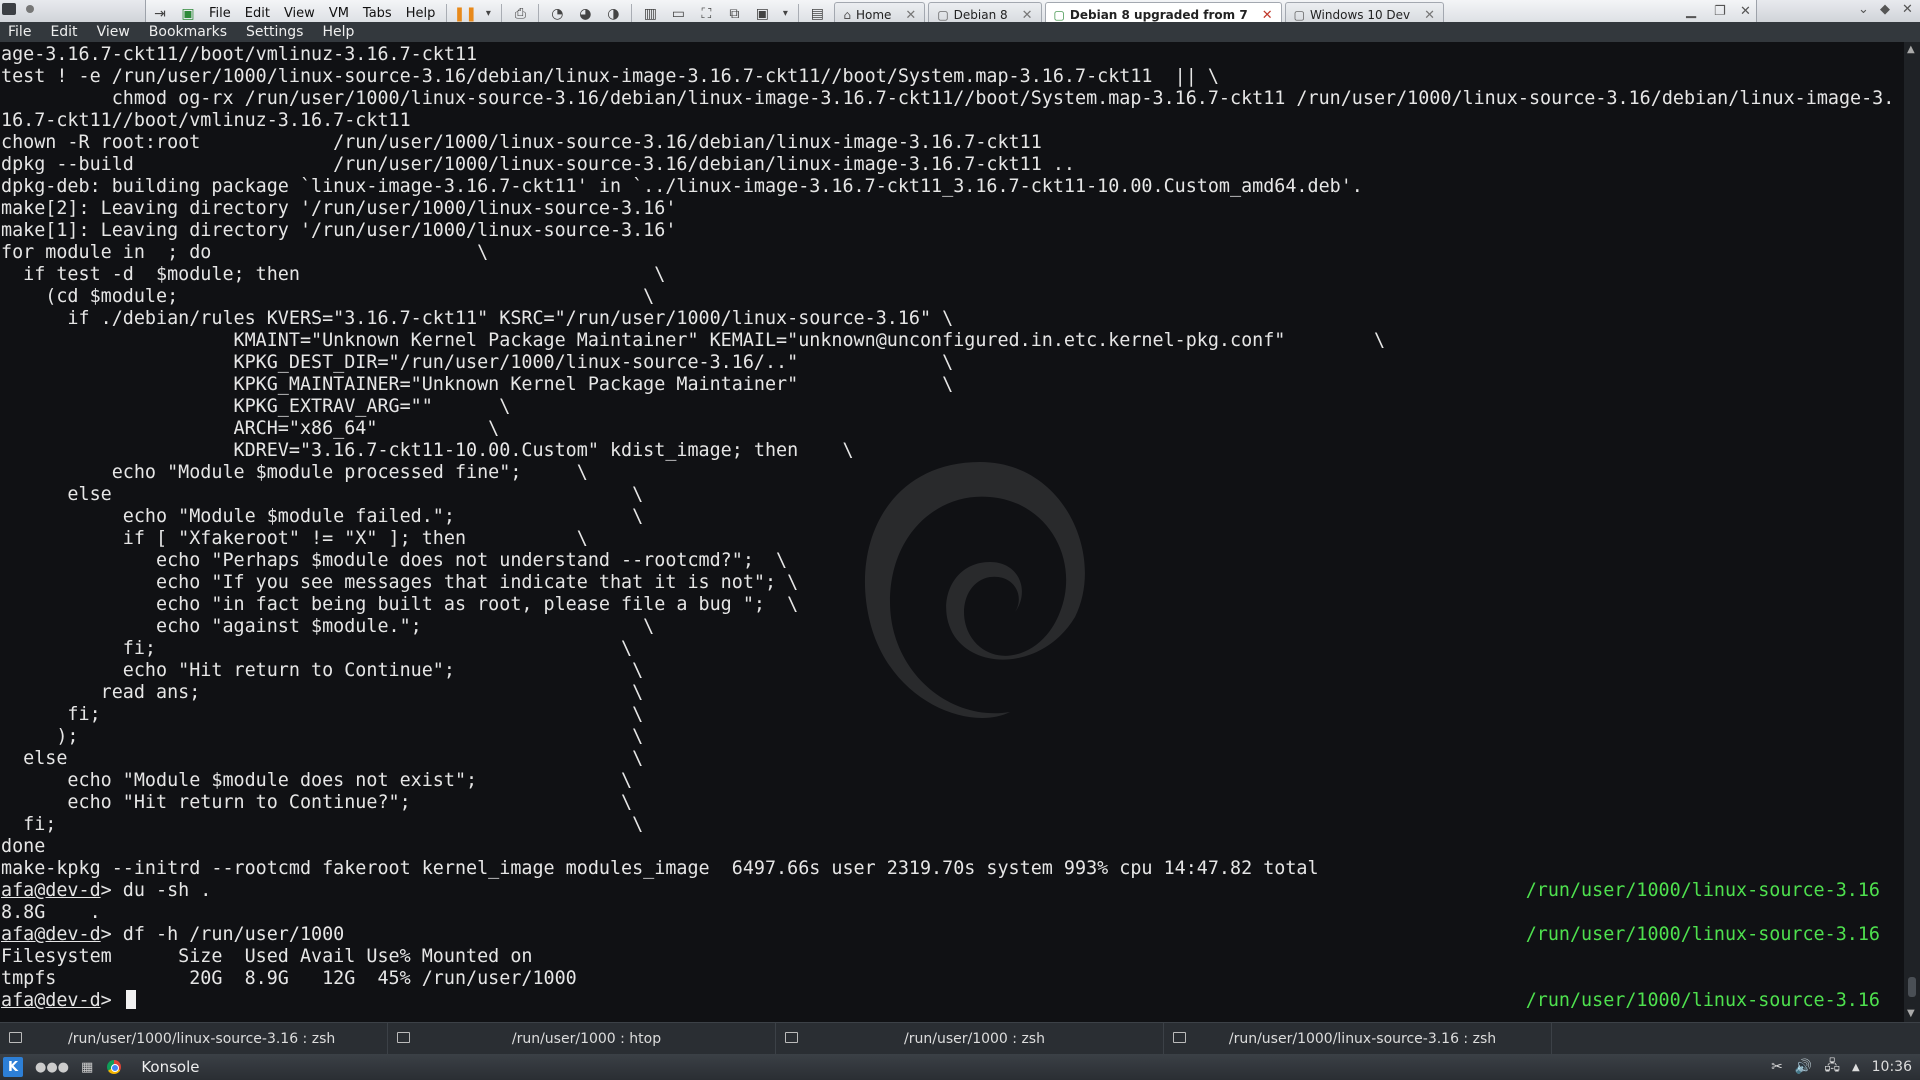  Describe the element at coordinates (322, 736) in the screenshot. I see `terminal-line: ); \` at that location.